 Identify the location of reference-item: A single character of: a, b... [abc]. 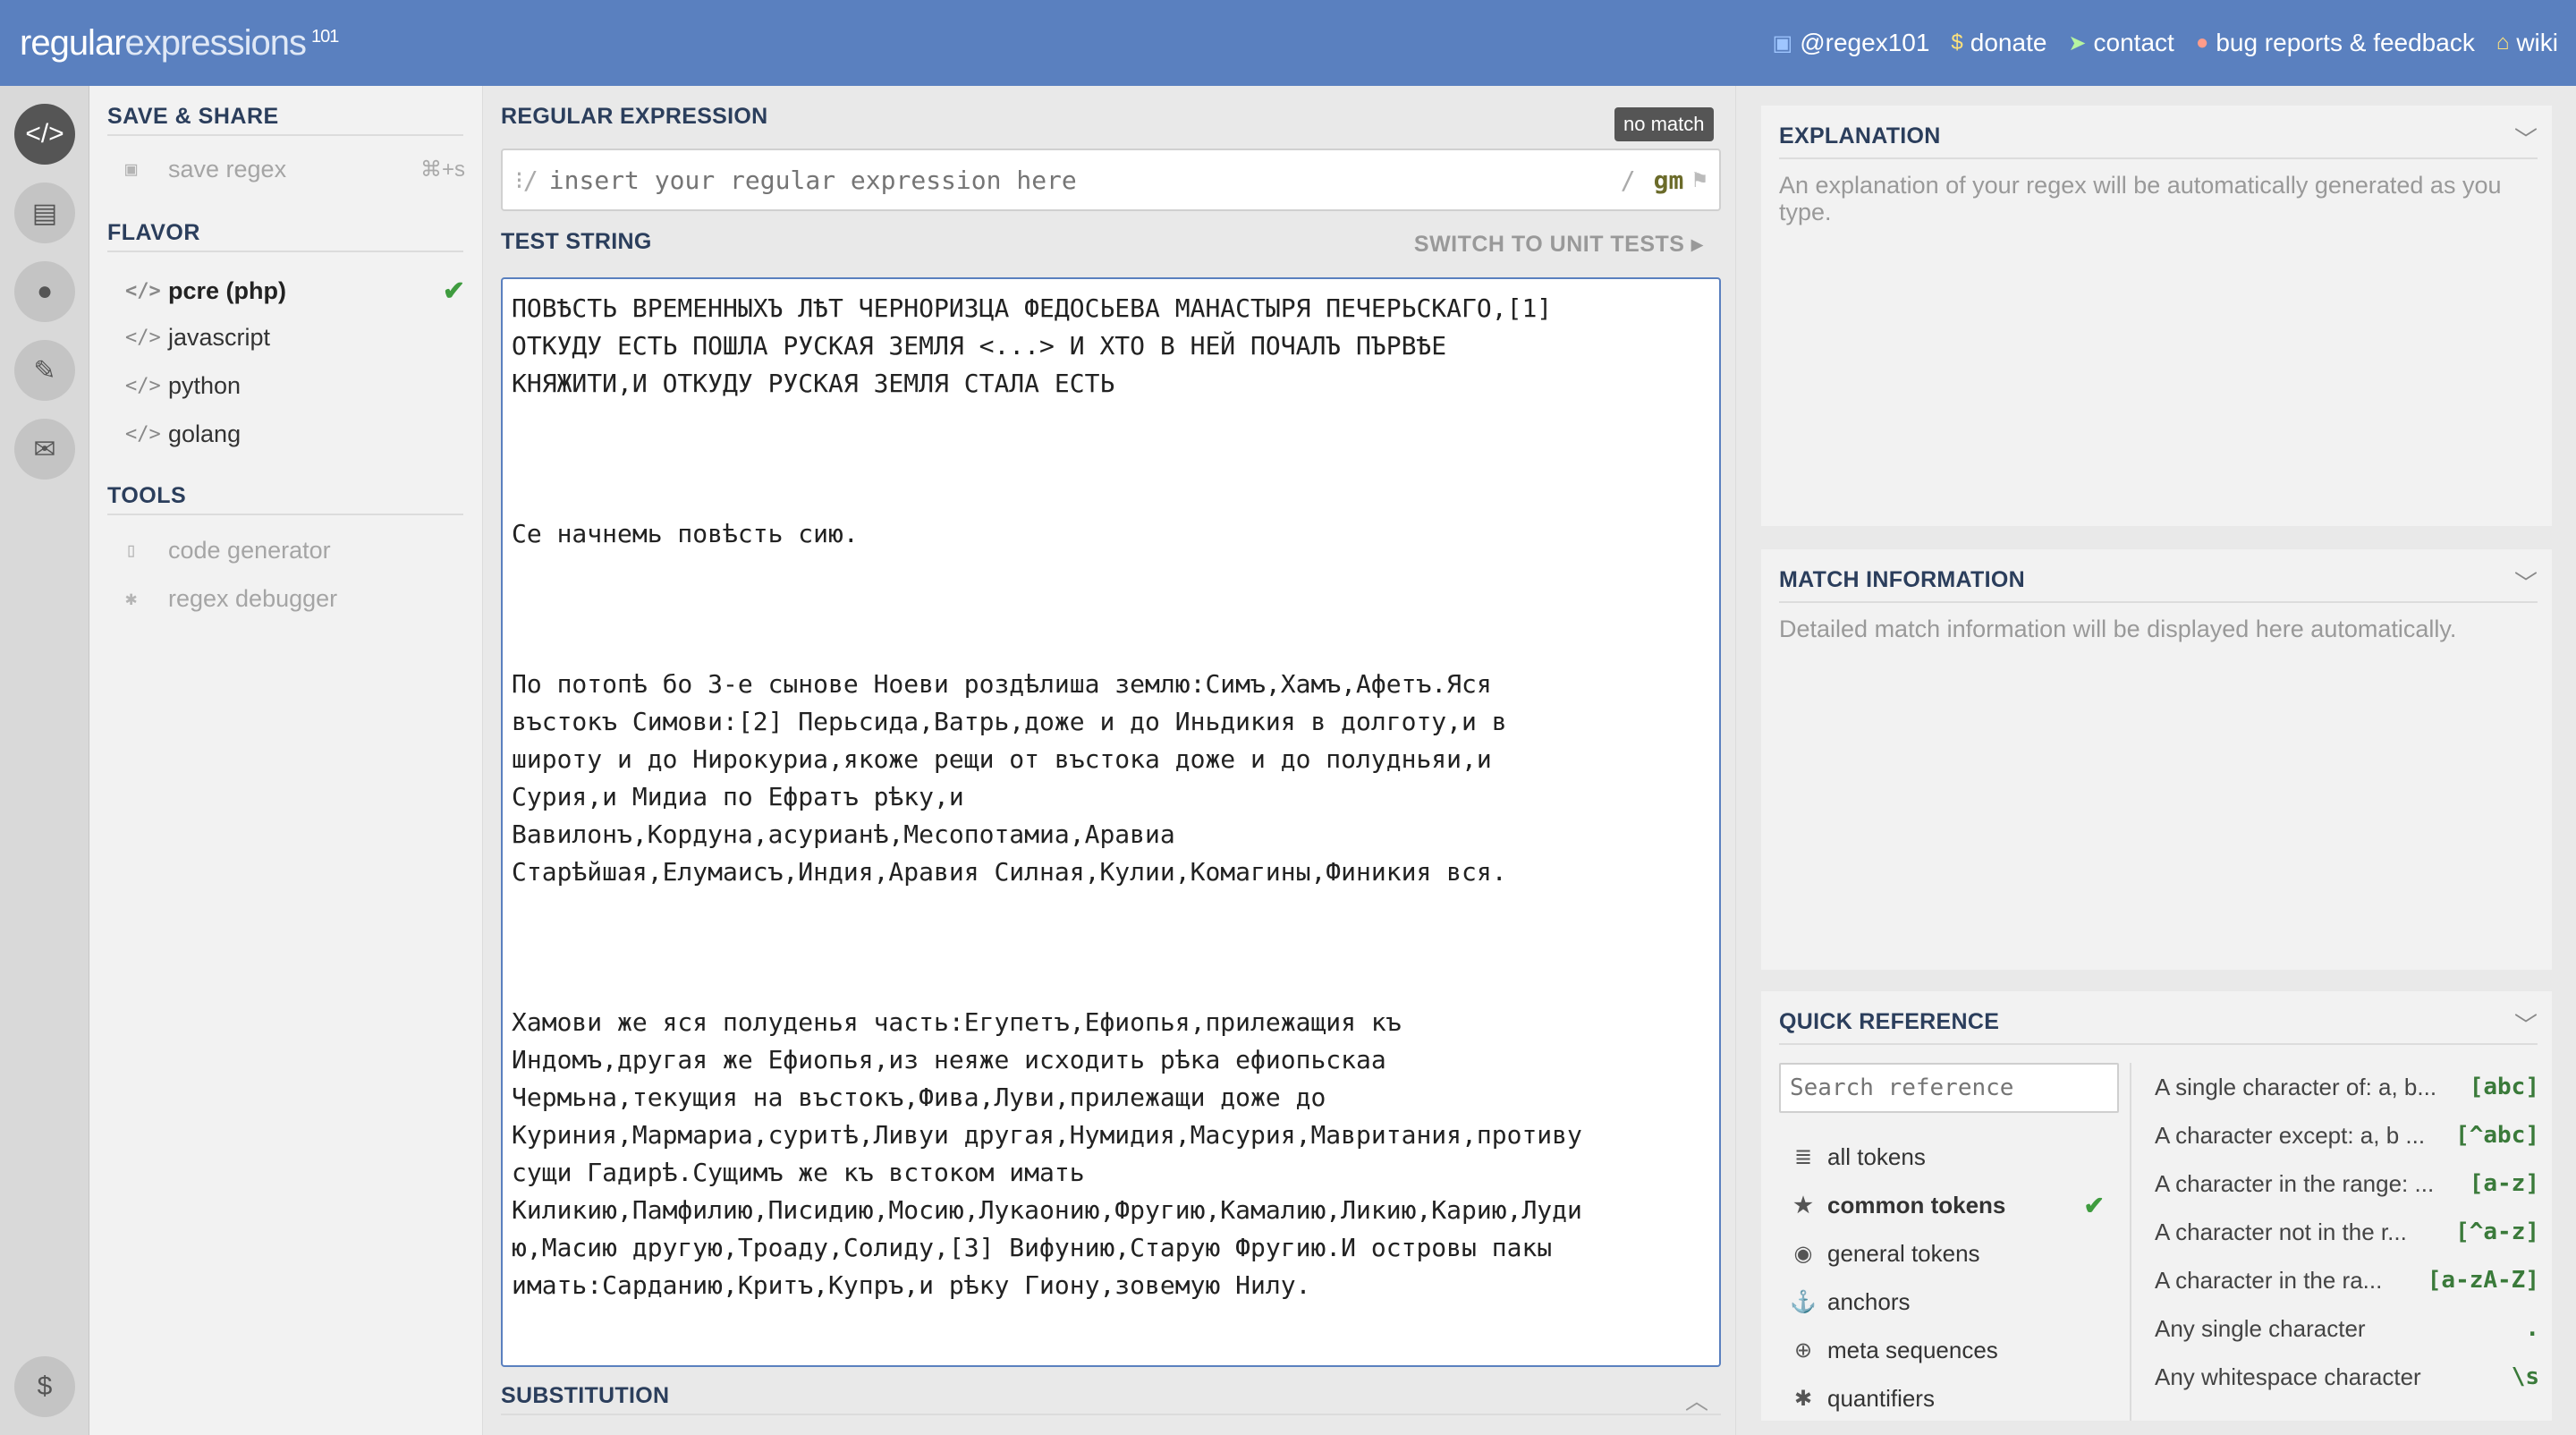
(2347, 1087).